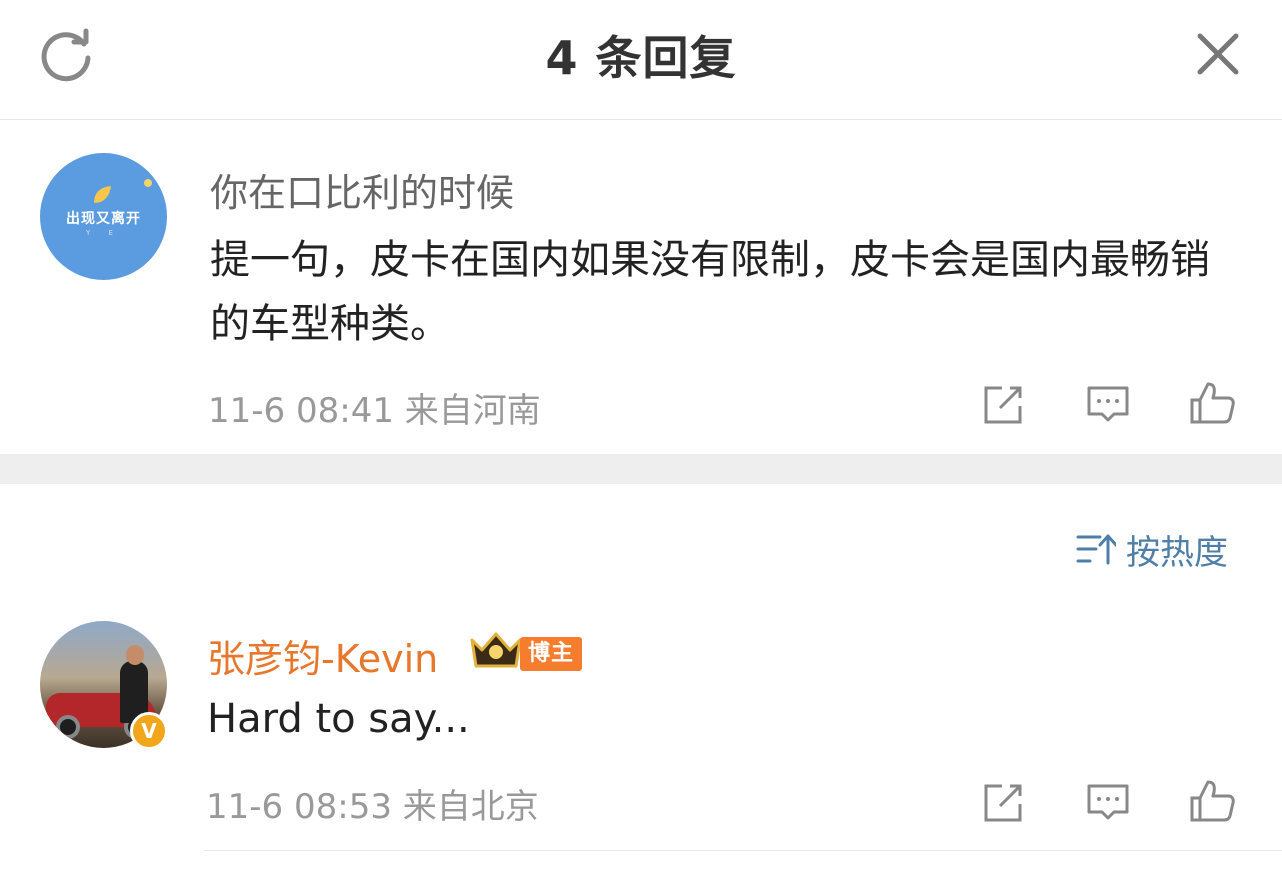  What do you see at coordinates (1218, 54) in the screenshot?
I see `close-icon` at bounding box center [1218, 54].